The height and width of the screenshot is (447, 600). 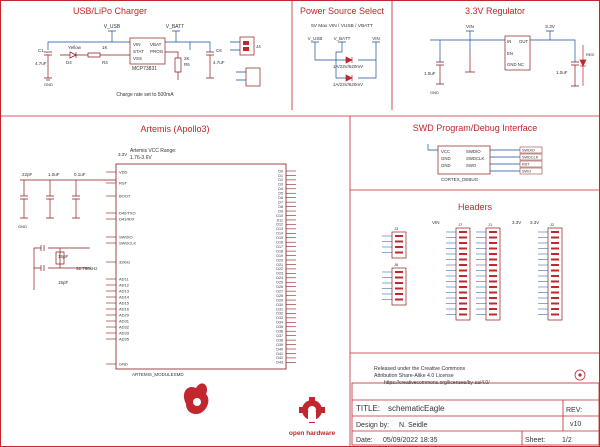 I want to click on led-color: Yellow, so click(x=75, y=47).